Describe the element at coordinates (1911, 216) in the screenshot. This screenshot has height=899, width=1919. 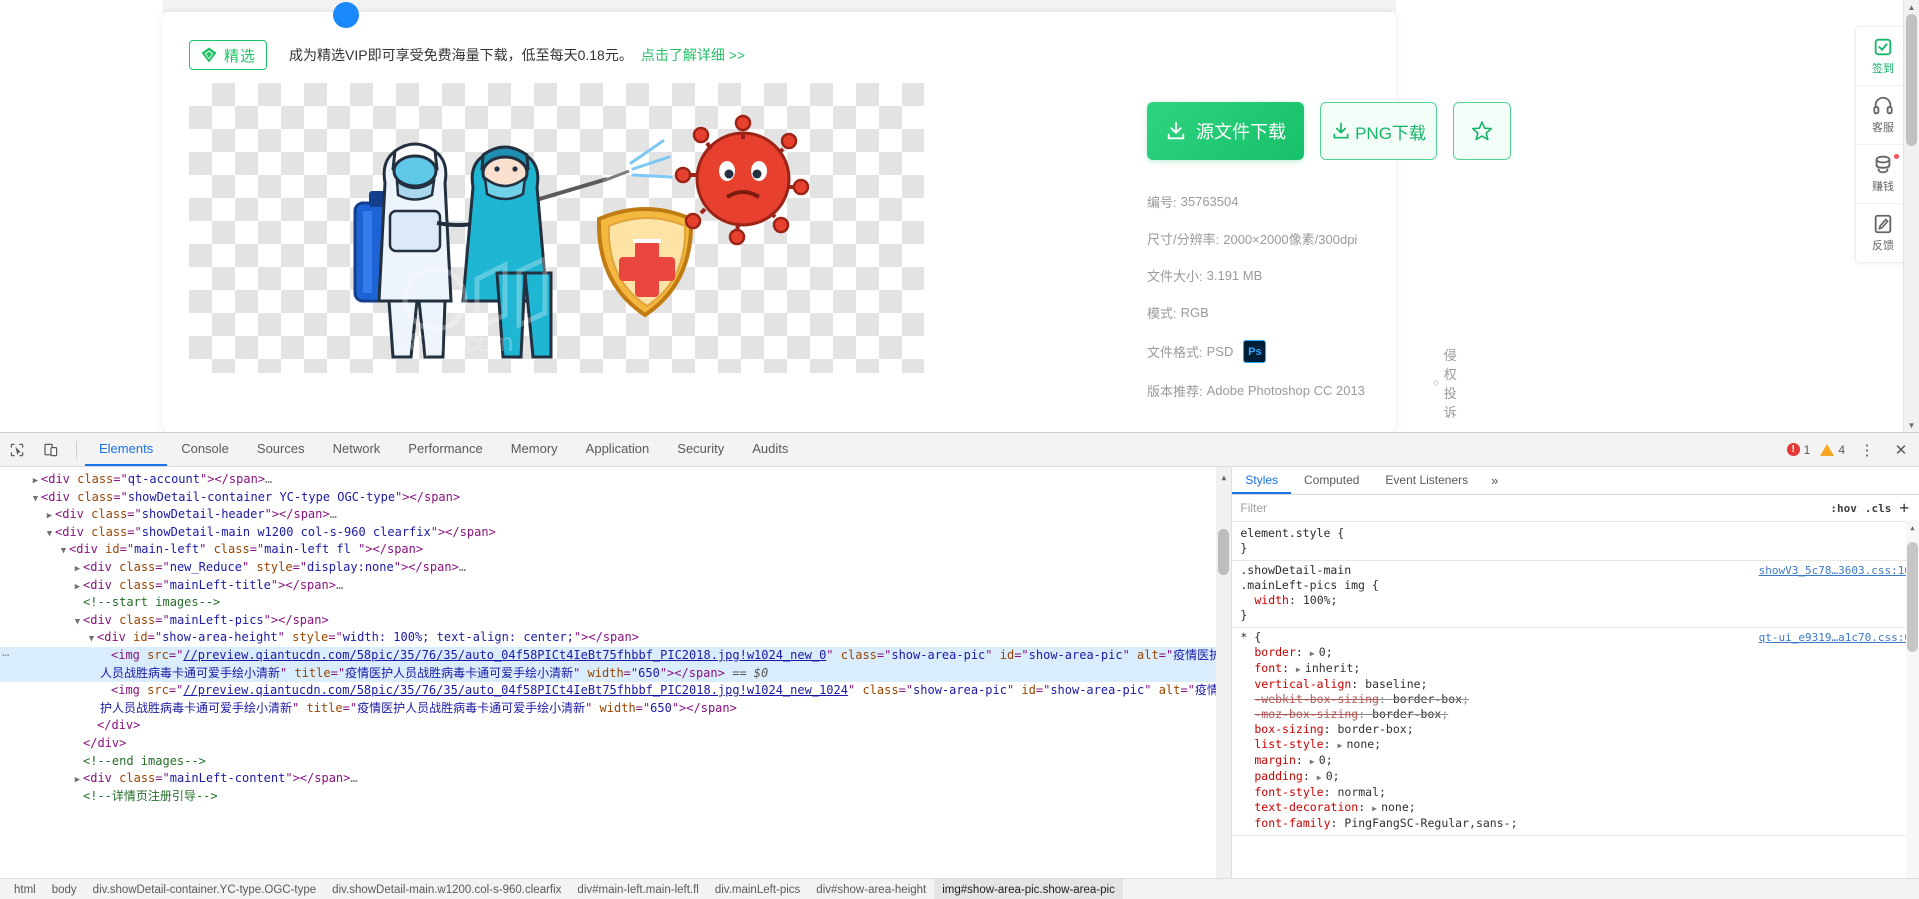
I see `page-scrollbar: ▲ ▼` at that location.